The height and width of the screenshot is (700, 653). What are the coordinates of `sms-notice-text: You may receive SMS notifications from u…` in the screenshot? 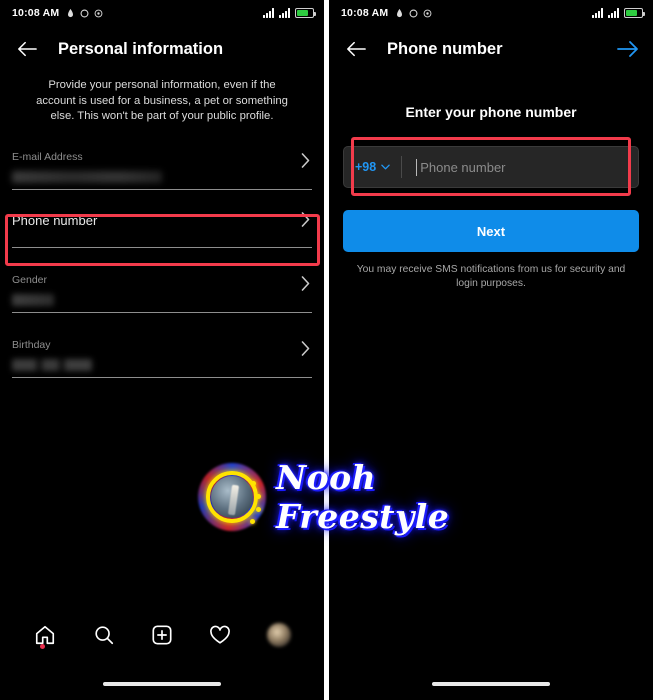 It's located at (491, 276).